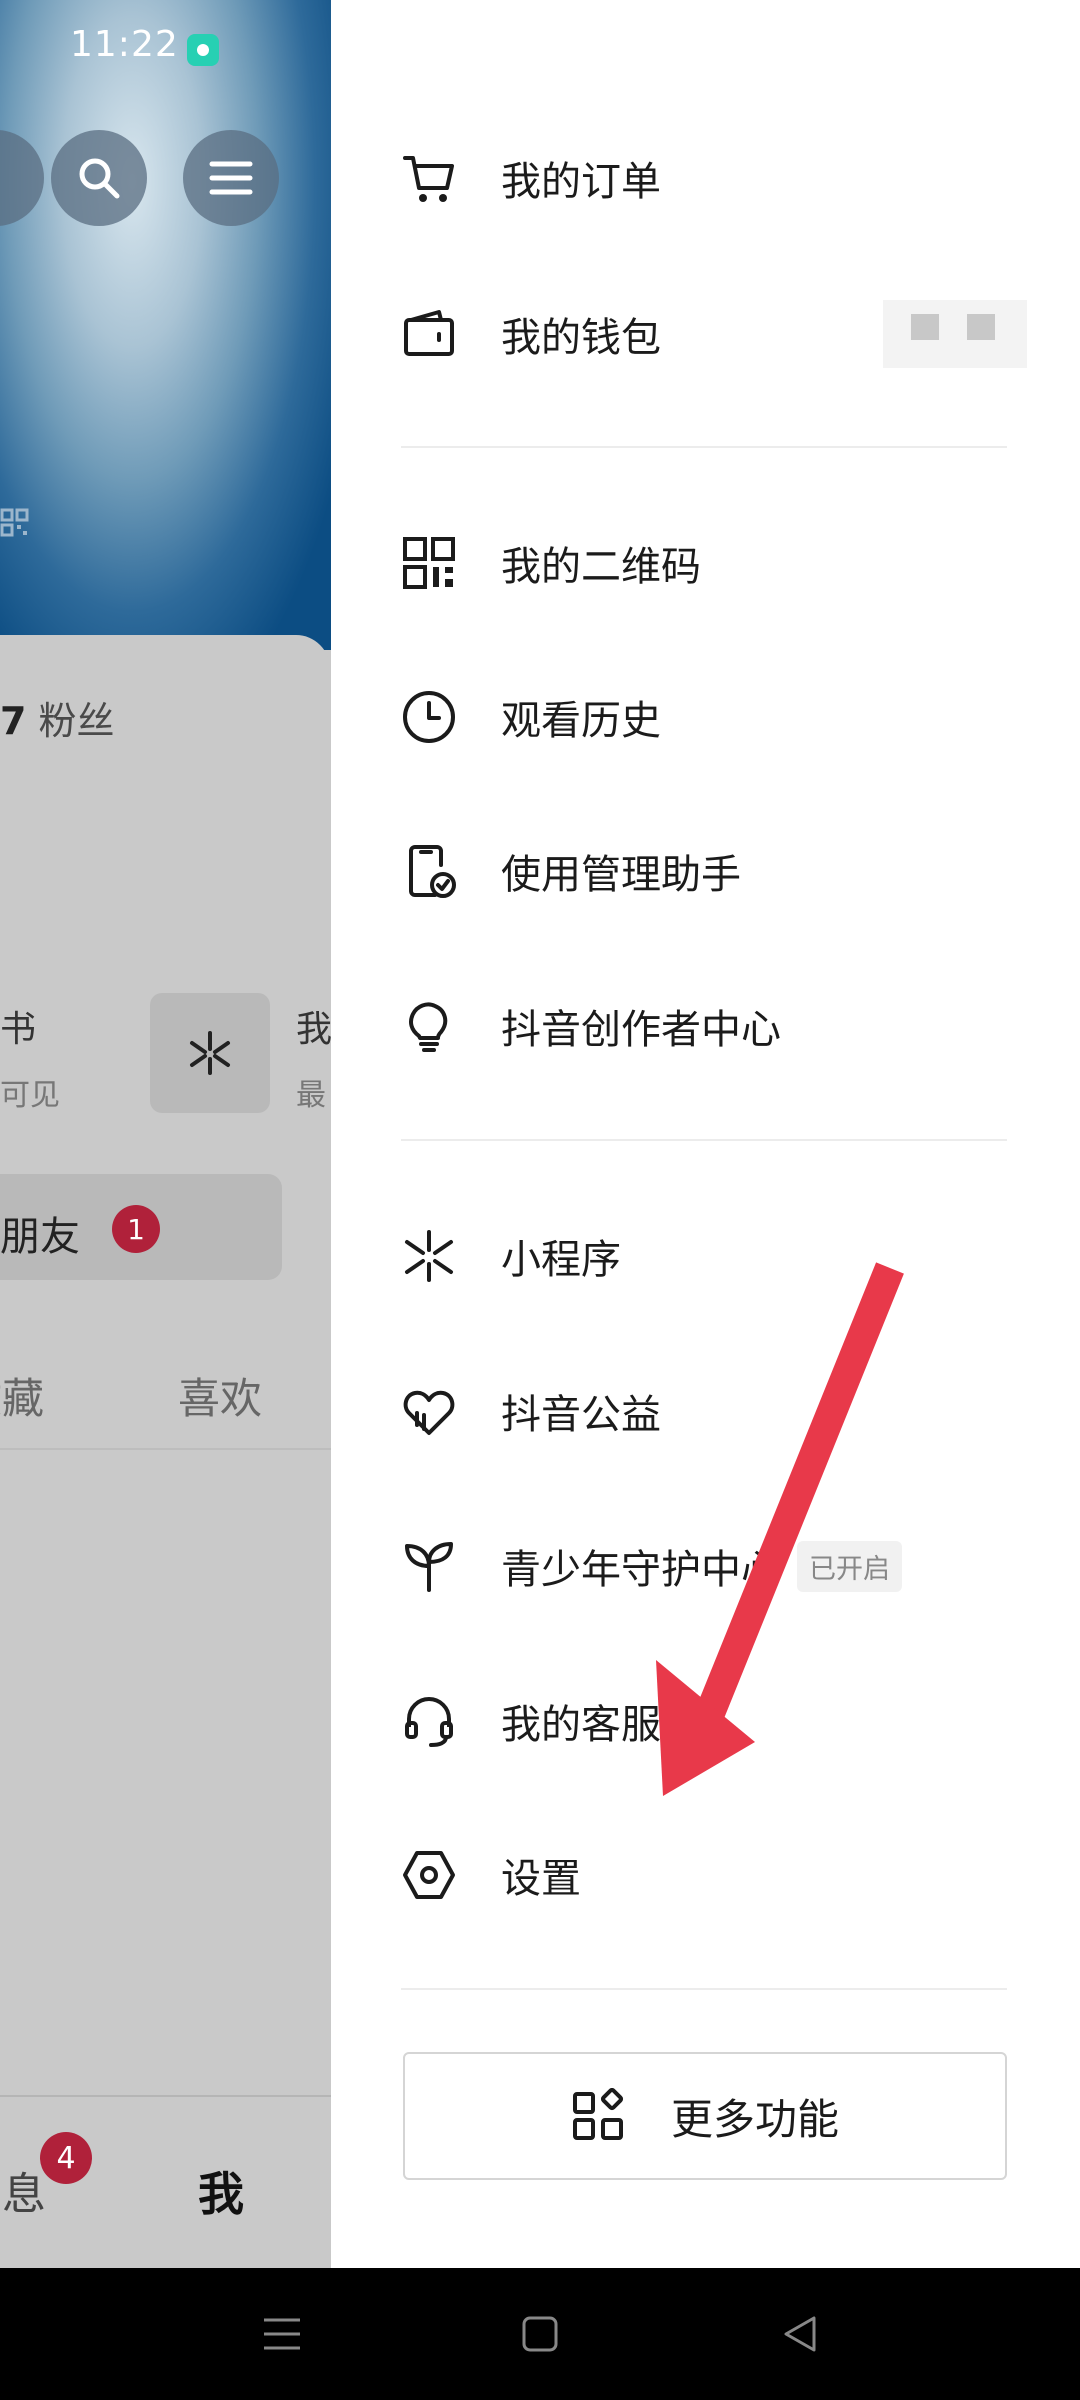  Describe the element at coordinates (561, 1260) in the screenshot. I see `menu-item-label: 小程序` at that location.